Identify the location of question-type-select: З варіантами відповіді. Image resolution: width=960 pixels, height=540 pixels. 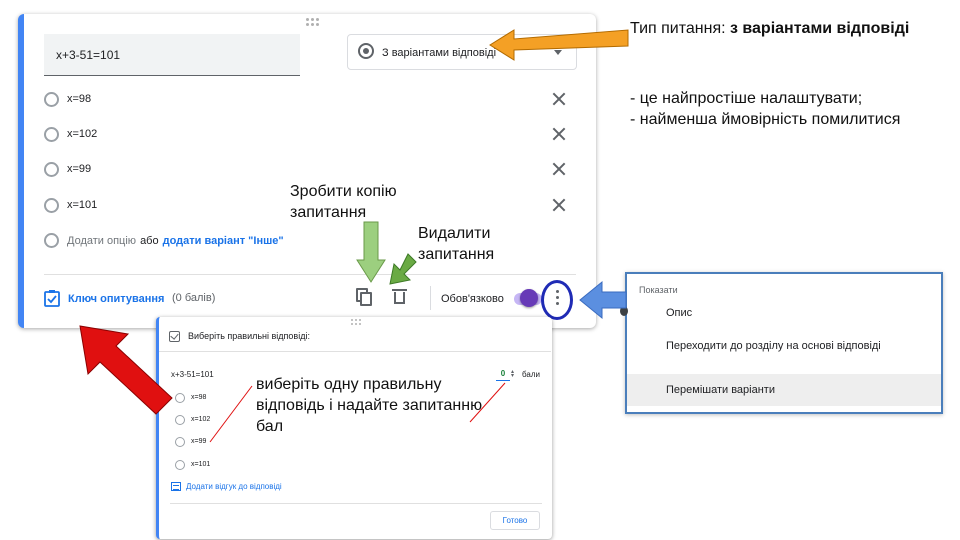
(462, 52).